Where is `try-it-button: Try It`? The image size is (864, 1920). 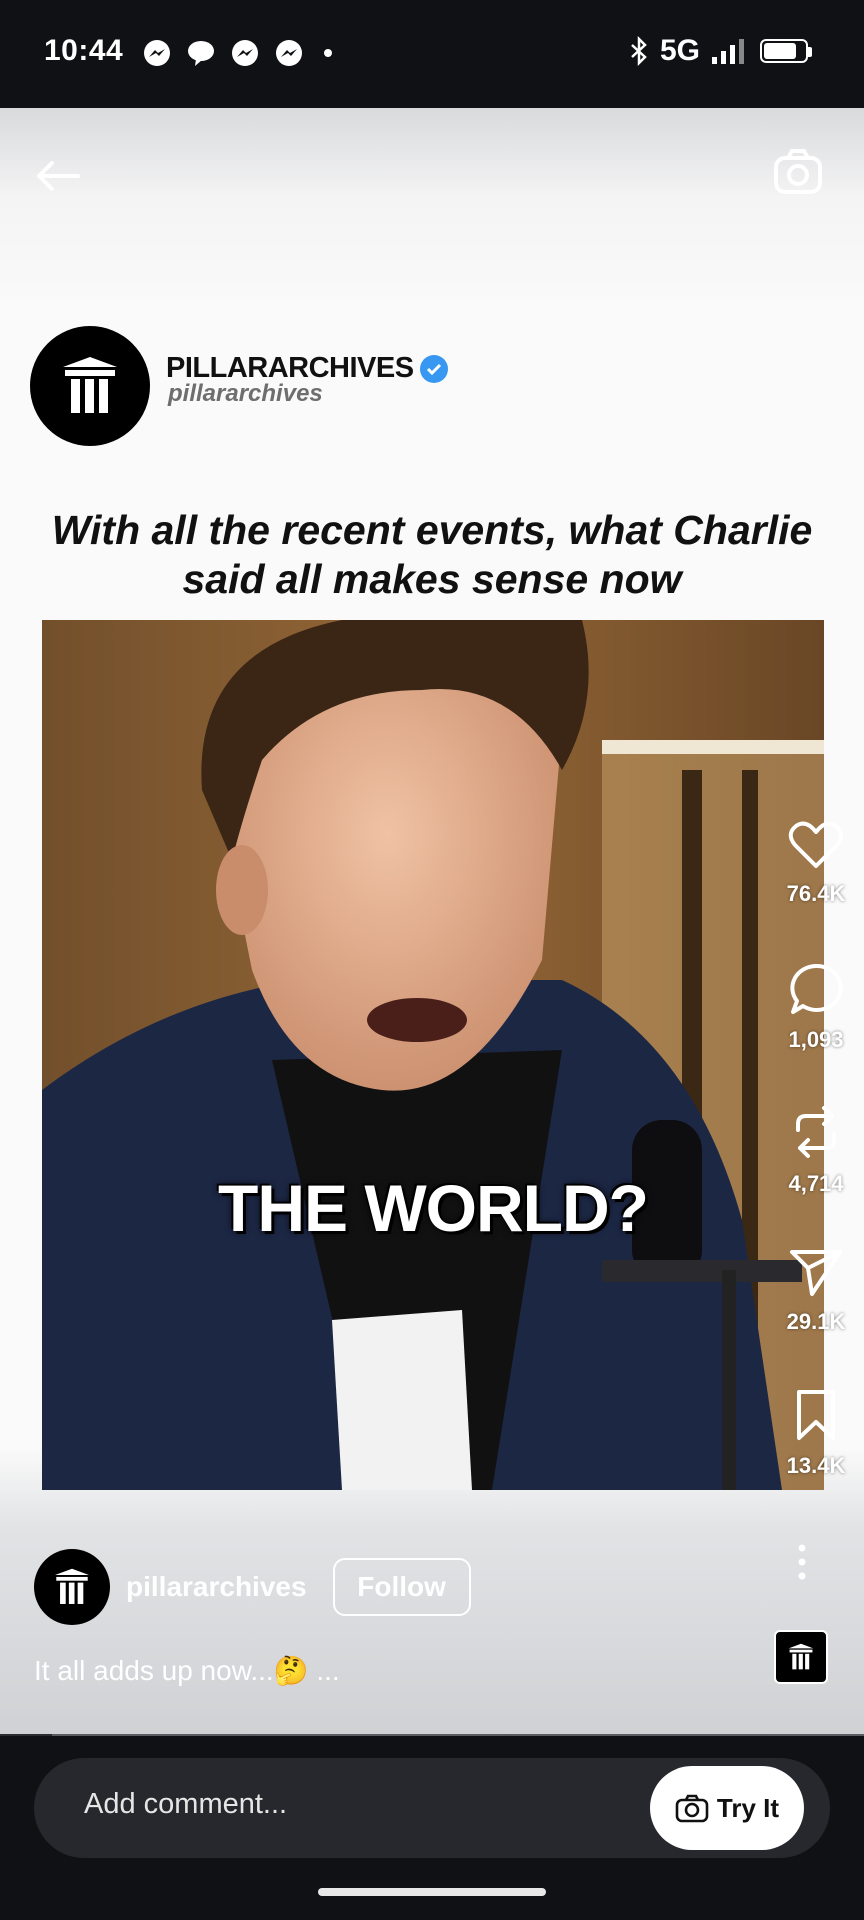 try-it-button: Try It is located at coordinates (727, 1808).